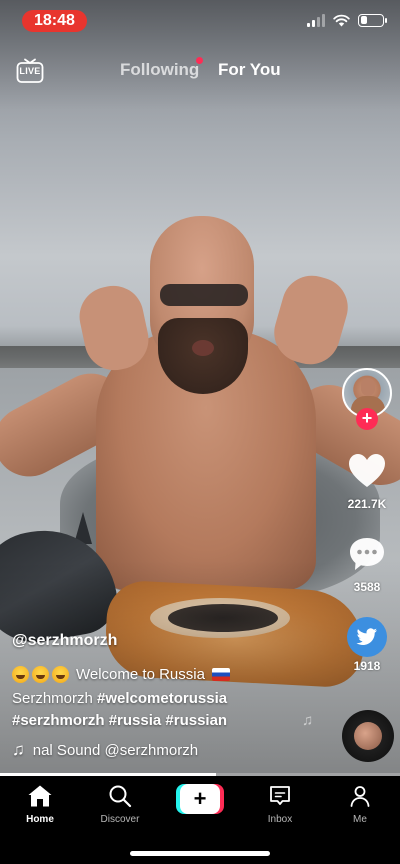 The height and width of the screenshot is (864, 400). What do you see at coordinates (120, 796) in the screenshot?
I see `search-icon` at bounding box center [120, 796].